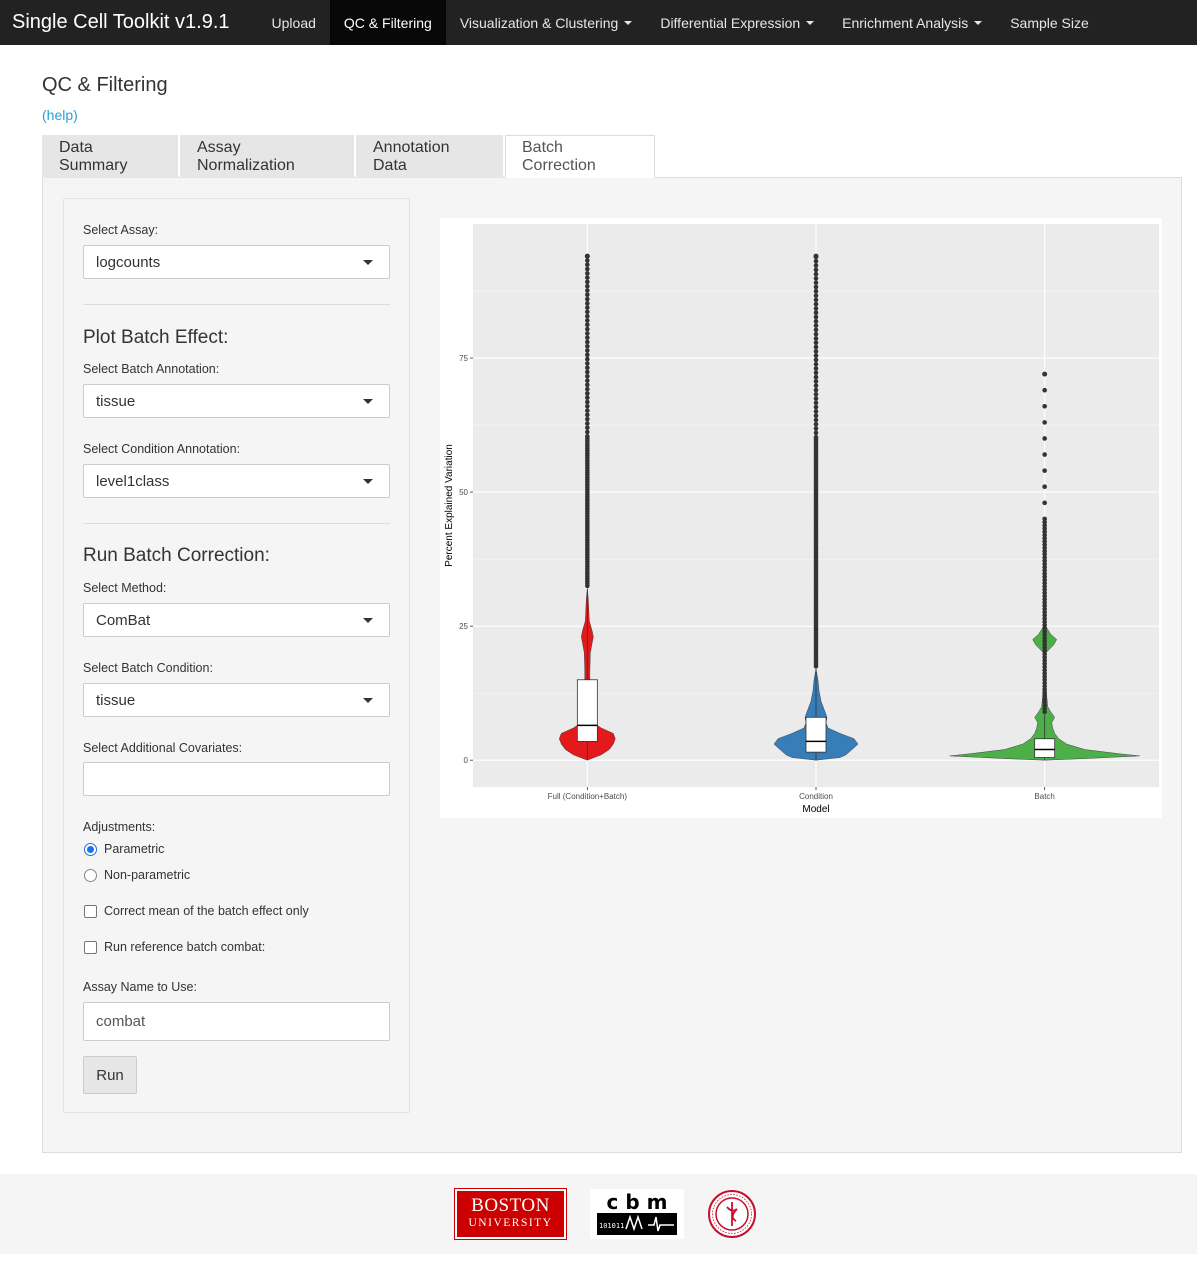 Image resolution: width=1197 pixels, height=1270 pixels. I want to click on x-tick-label: Full (Condition+Batch), so click(588, 796).